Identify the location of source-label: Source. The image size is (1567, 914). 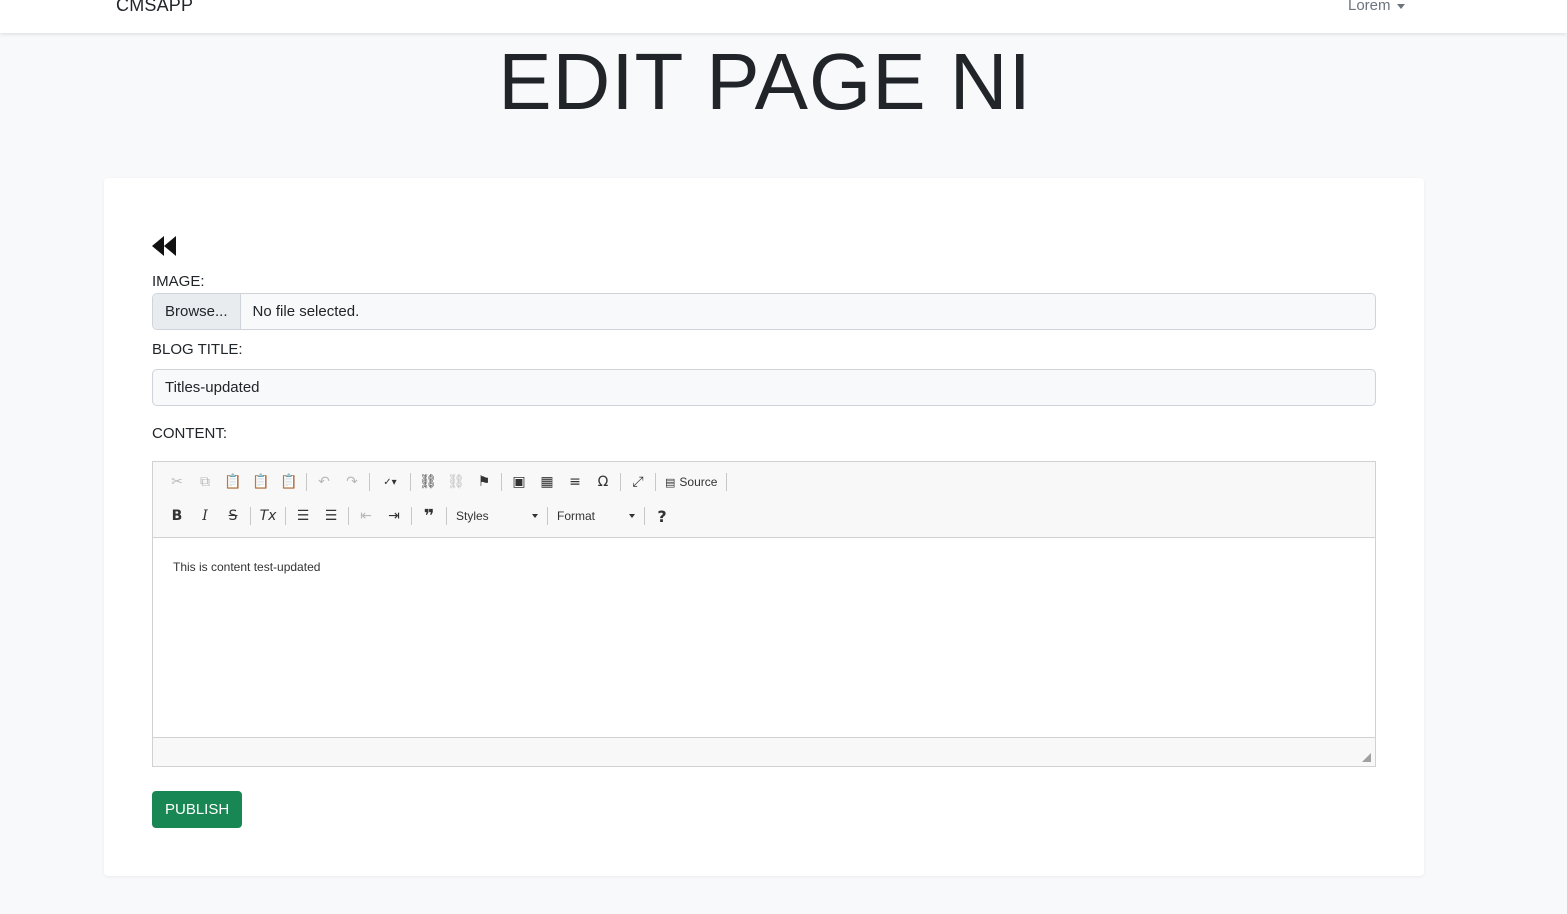
(698, 482).